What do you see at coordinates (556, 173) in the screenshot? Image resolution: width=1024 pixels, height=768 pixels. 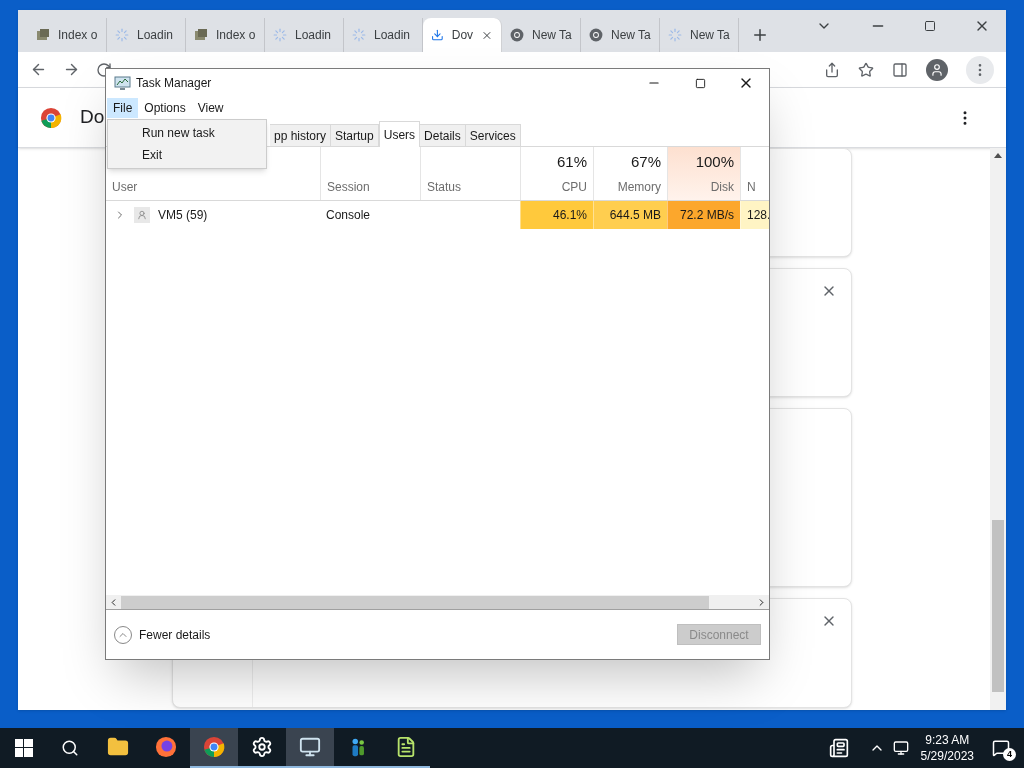 I see `column-header: 61% CPU` at bounding box center [556, 173].